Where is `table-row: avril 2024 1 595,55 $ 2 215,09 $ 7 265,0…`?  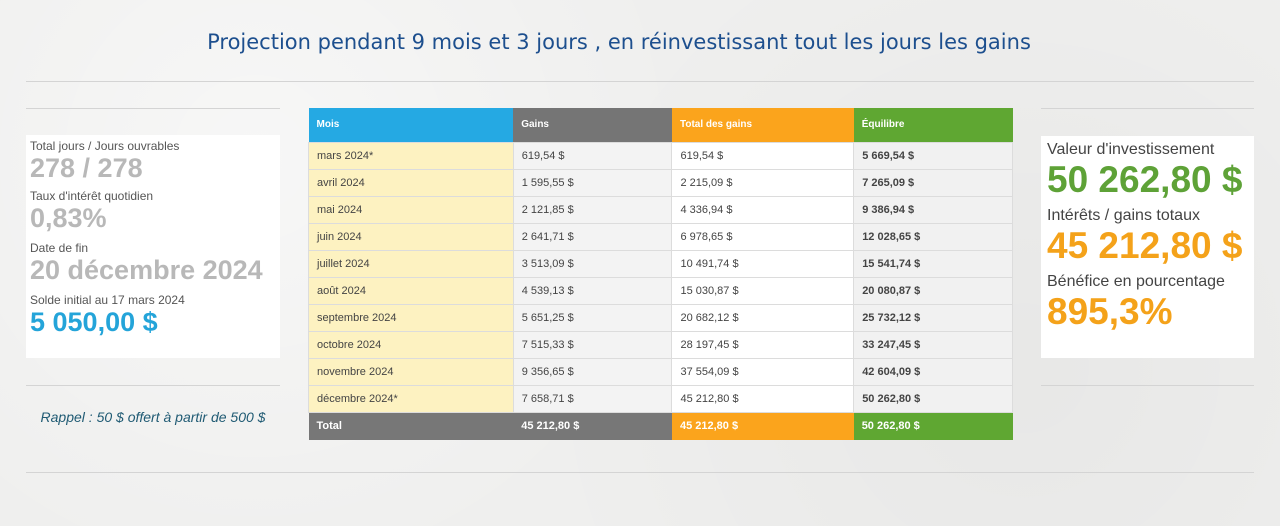
table-row: avril 2024 1 595,55 $ 2 215,09 $ 7 265,0… is located at coordinates (660, 182).